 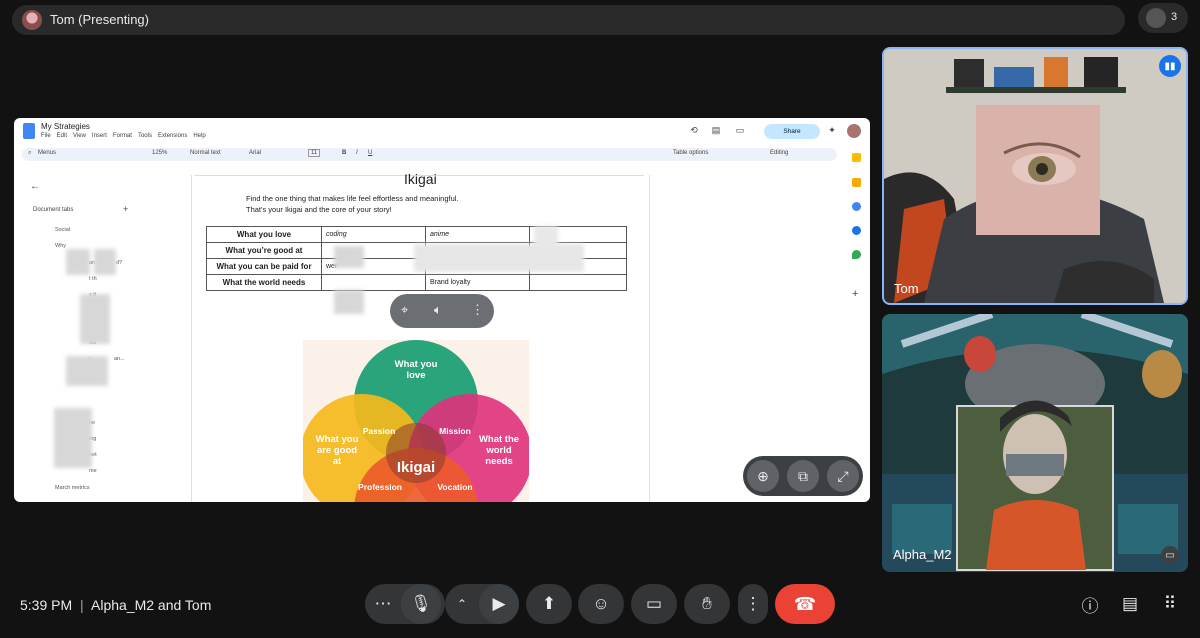 I want to click on participant-avatars, so click(x=1156, y=18).